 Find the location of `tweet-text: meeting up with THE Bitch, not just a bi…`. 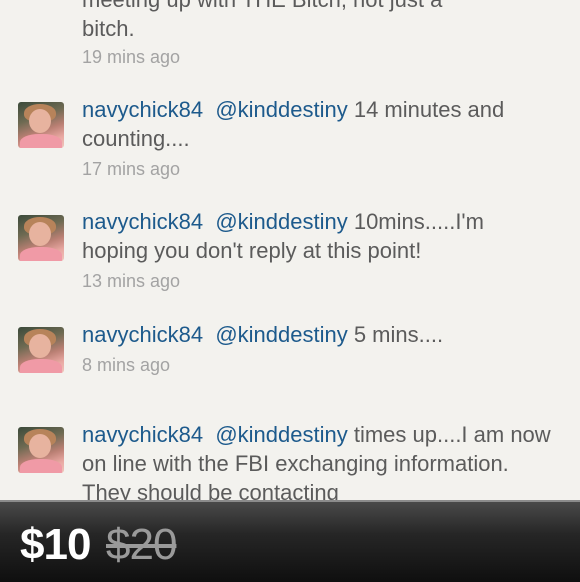

tweet-text: meeting up with THE Bitch, not just a bi… is located at coordinates (317, 21).